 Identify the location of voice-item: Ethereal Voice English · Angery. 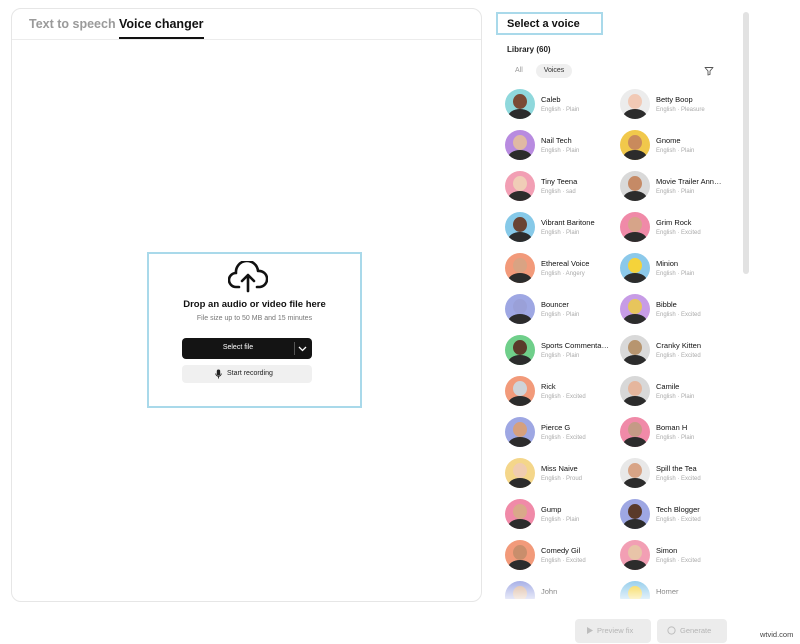
(562, 269).